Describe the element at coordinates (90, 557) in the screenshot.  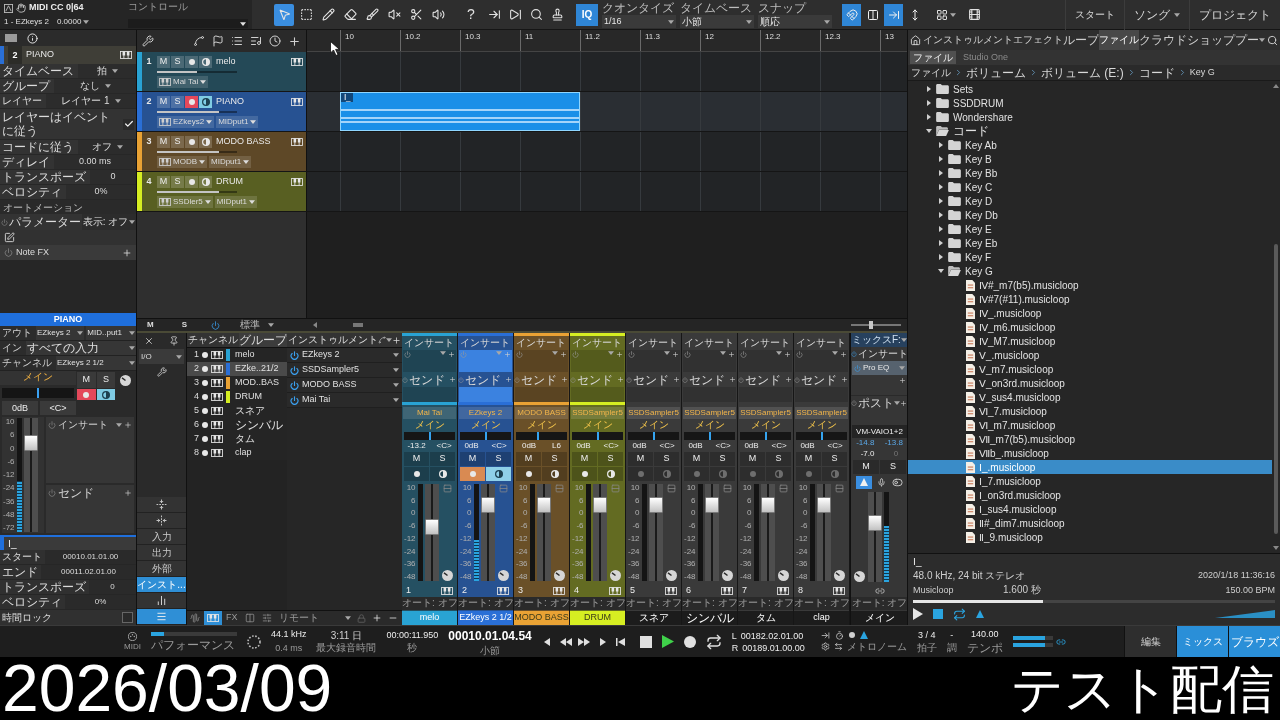
I see `value-field: 00010.01.01.00` at that location.